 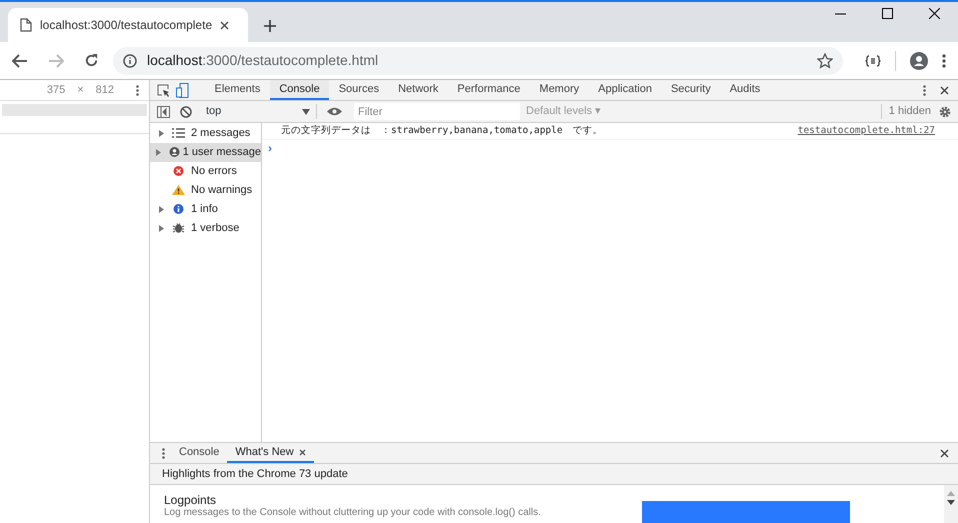 What do you see at coordinates (353, 513) in the screenshot?
I see `feature-description: Log messages to the Console without cluttering up your code with console.log() calls.` at bounding box center [353, 513].